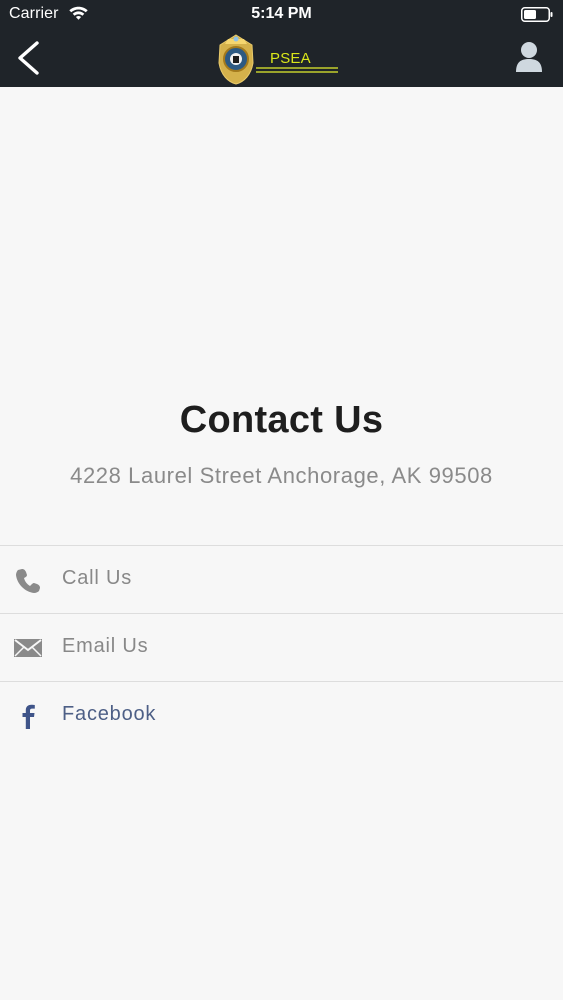  Describe the element at coordinates (236, 59) in the screenshot. I see `badge-icon` at that location.